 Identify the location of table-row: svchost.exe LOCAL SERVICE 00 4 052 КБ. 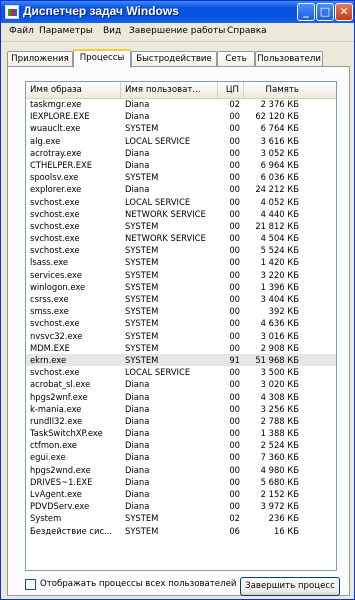
(181, 202).